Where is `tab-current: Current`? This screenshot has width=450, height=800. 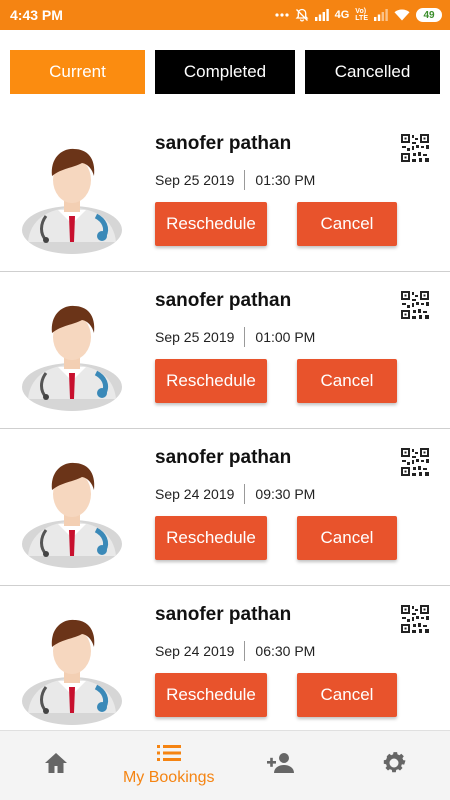
tab-current: Current is located at coordinates (77, 72).